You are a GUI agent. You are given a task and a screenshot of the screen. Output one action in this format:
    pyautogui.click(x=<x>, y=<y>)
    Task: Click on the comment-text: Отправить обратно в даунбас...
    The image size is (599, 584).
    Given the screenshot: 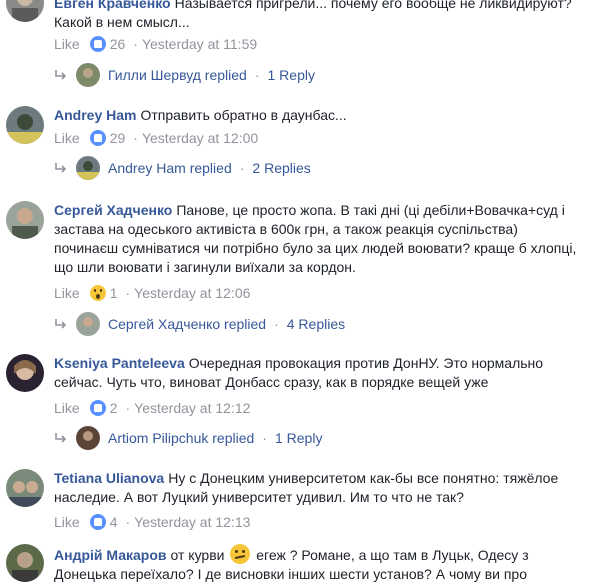 What is the action you would take?
    pyautogui.click(x=243, y=115)
    